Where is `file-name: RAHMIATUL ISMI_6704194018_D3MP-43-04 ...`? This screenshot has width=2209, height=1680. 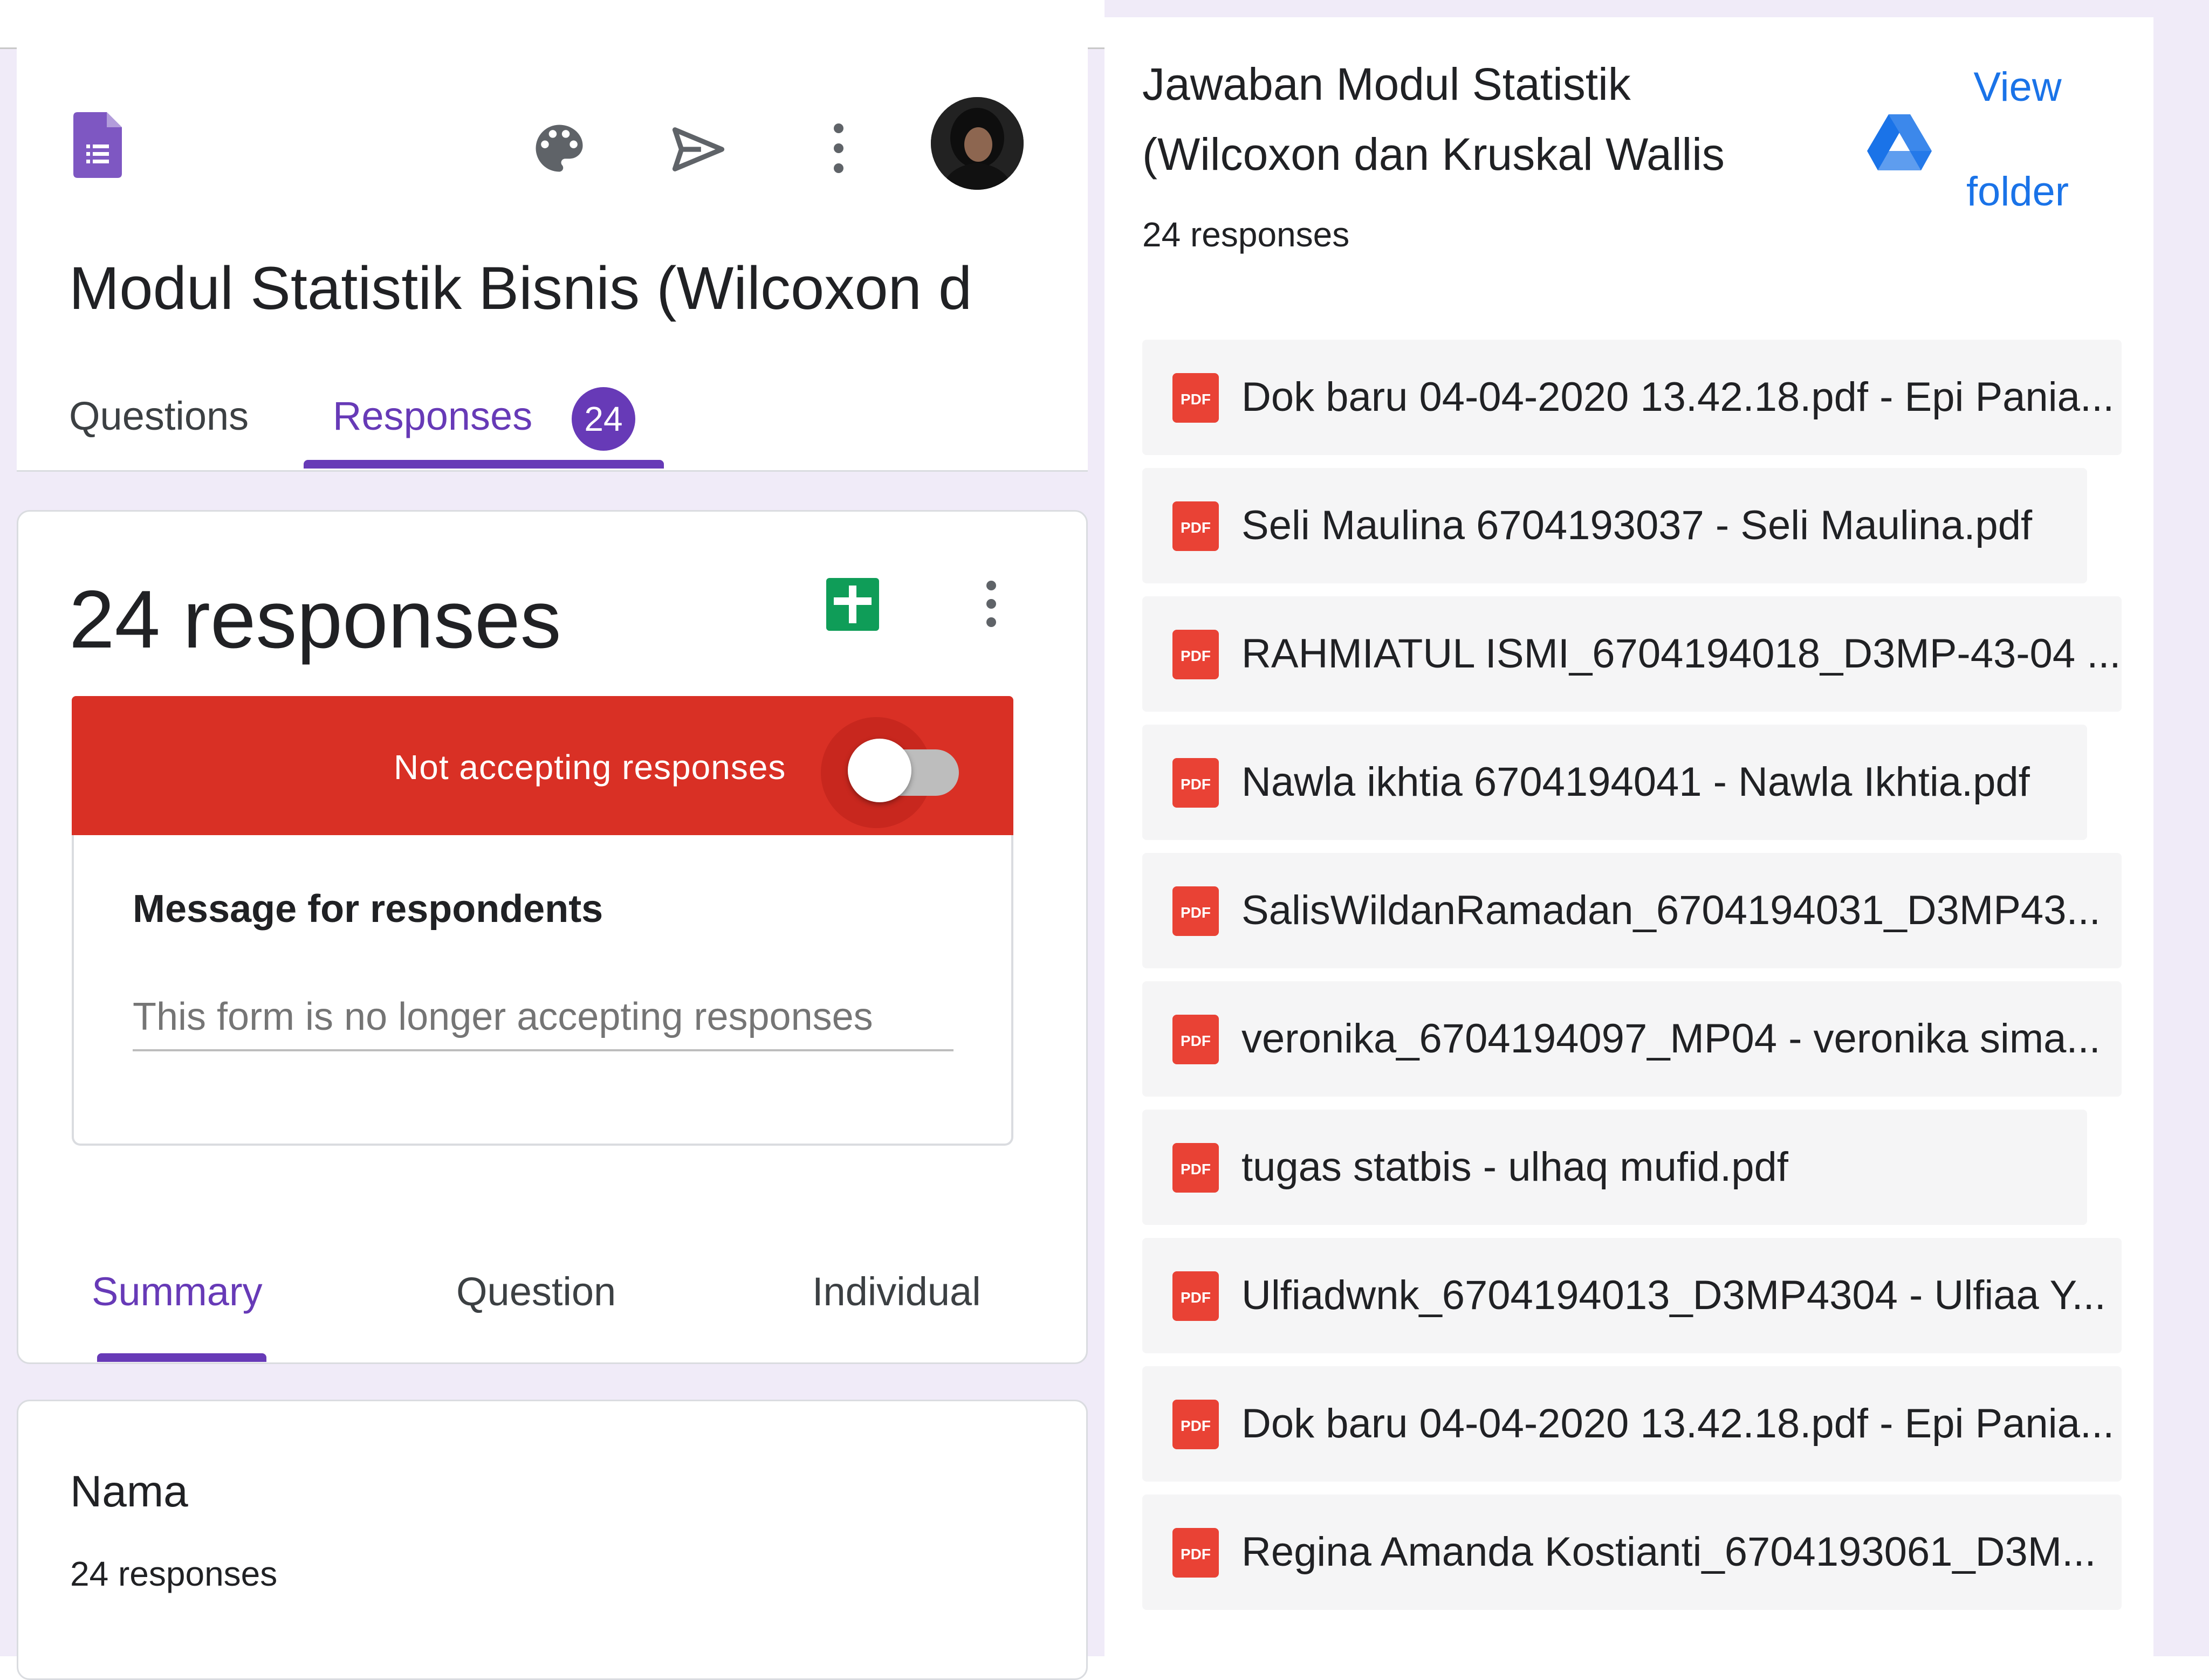 file-name: RAHMIATUL ISMI_6704194018_D3MP-43-04 ... is located at coordinates (1681, 654).